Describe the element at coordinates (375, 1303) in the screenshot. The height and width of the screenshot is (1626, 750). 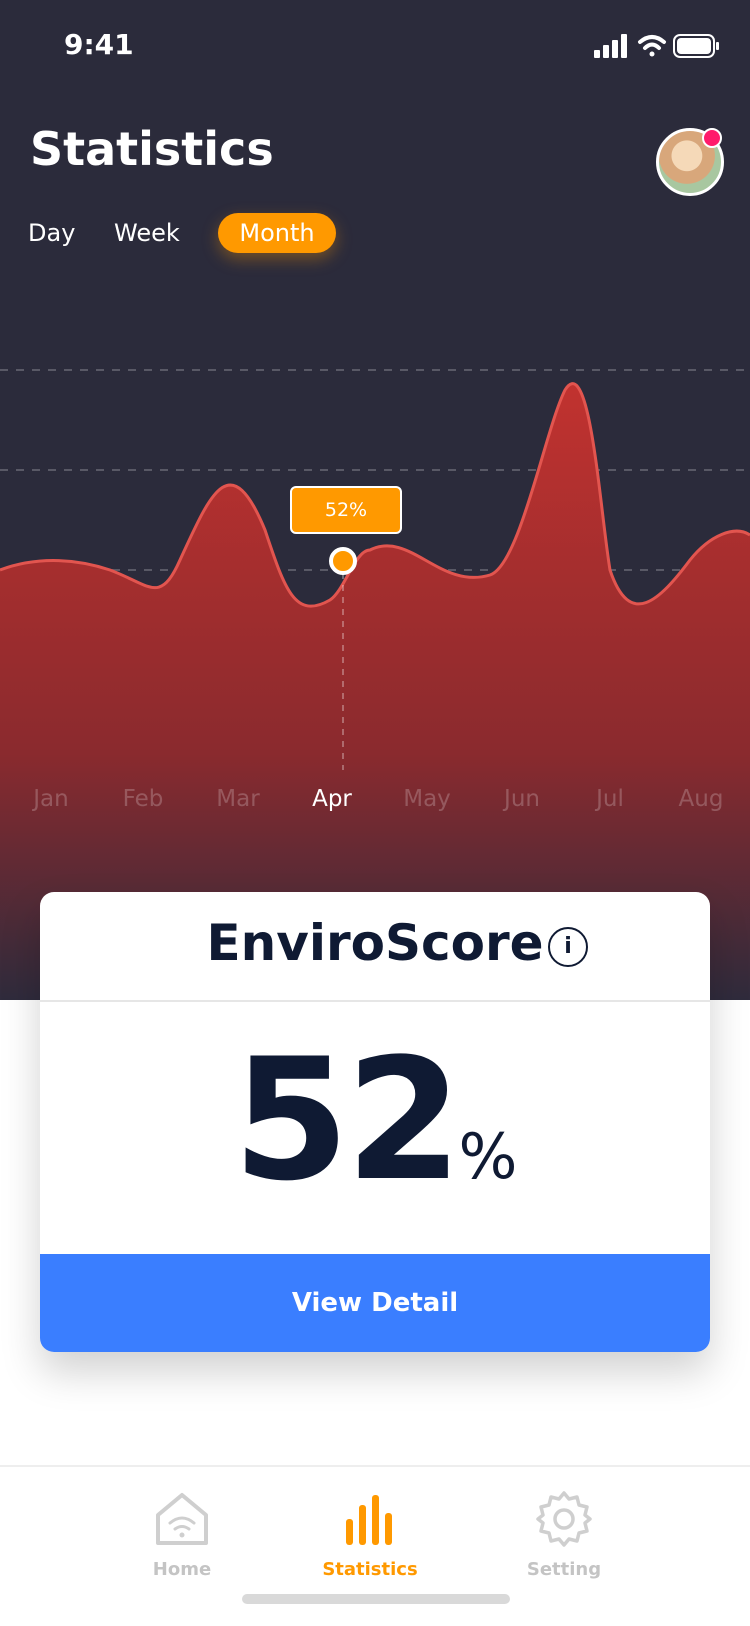
I see `view-detail-button: View Detail` at that location.